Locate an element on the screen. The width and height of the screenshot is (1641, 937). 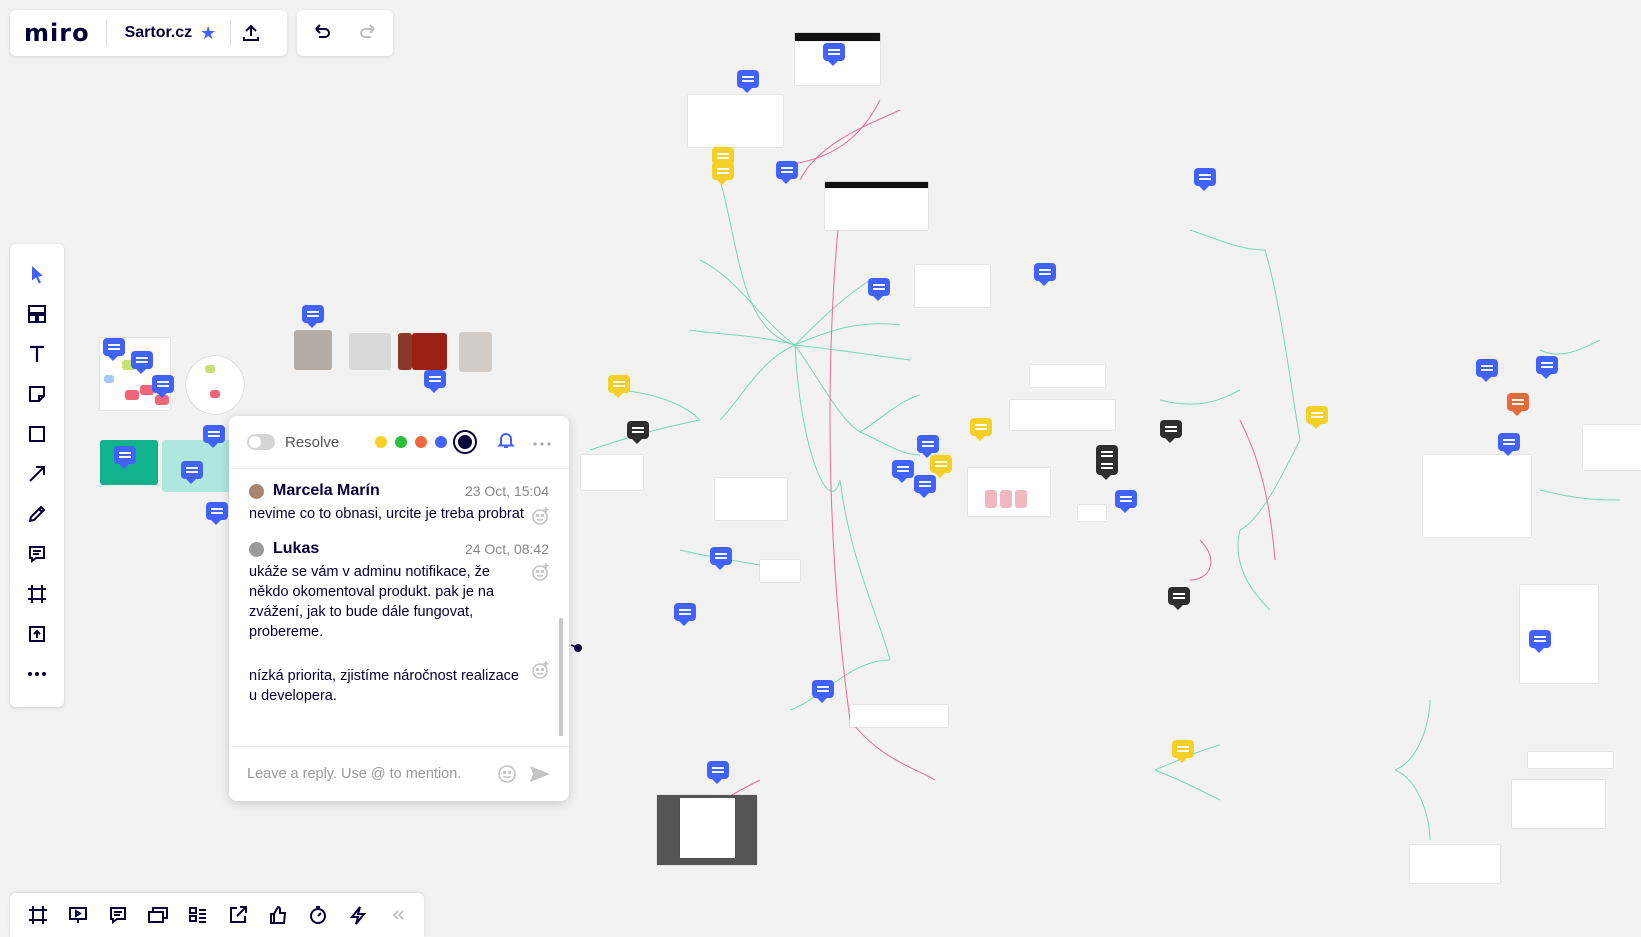
frame-tool is located at coordinates (37, 594).